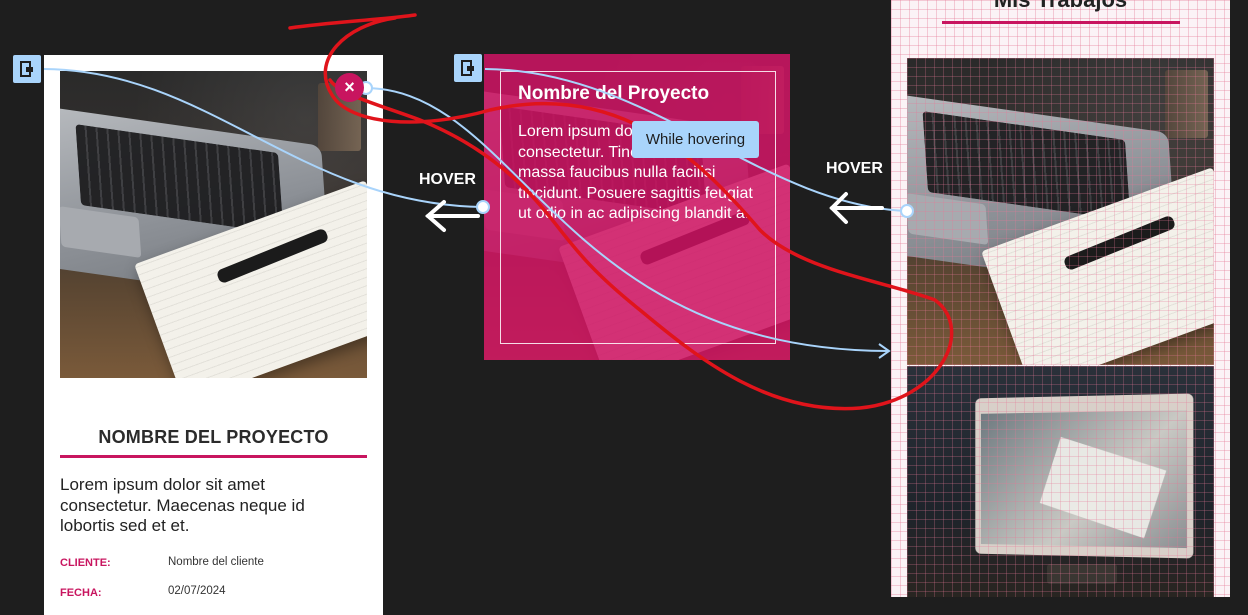 The width and height of the screenshot is (1248, 615). What do you see at coordinates (349, 87) in the screenshot?
I see `close-icon: ×` at bounding box center [349, 87].